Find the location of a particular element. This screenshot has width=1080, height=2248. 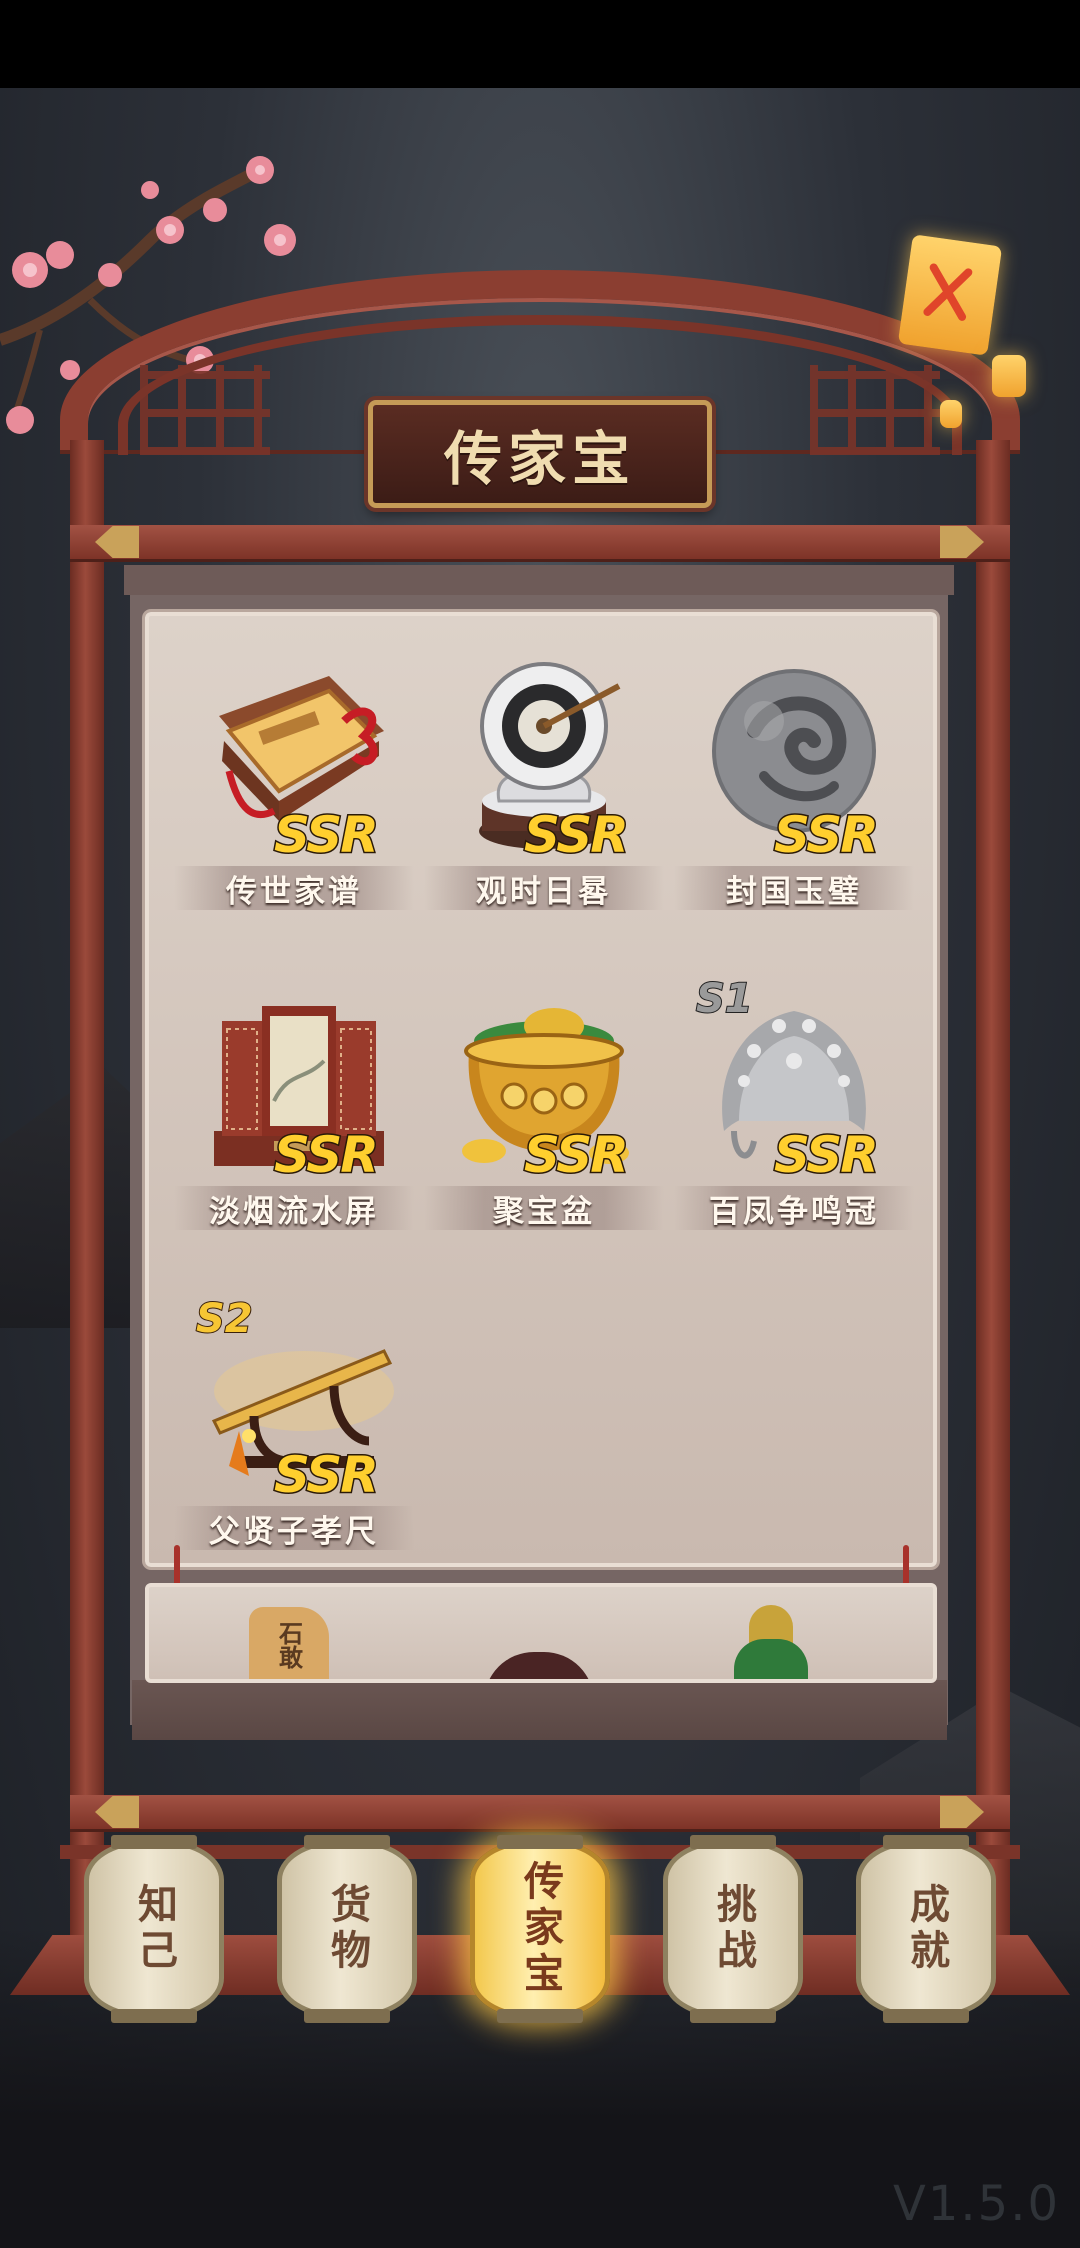

crossbeam-top is located at coordinates (540, 542).